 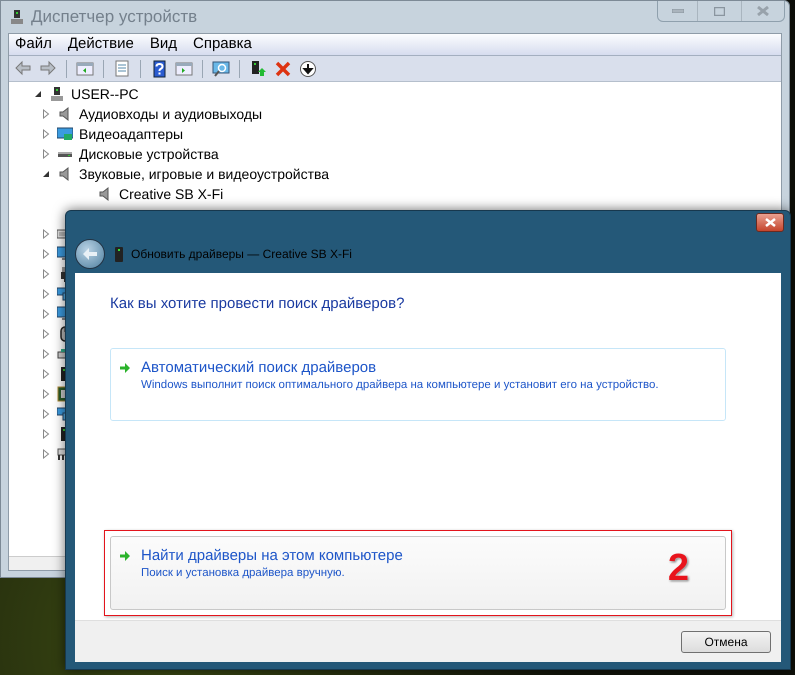 I want to click on tree-item: Аудиовходы и аудиовыходы, so click(x=170, y=114).